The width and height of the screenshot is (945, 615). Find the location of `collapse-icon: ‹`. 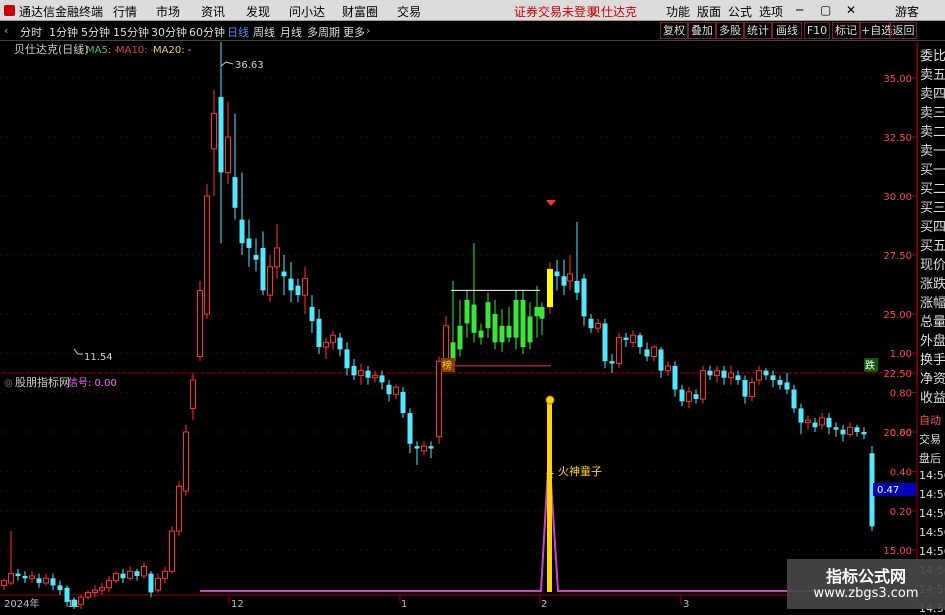

collapse-icon: ‹ is located at coordinates (6, 30).